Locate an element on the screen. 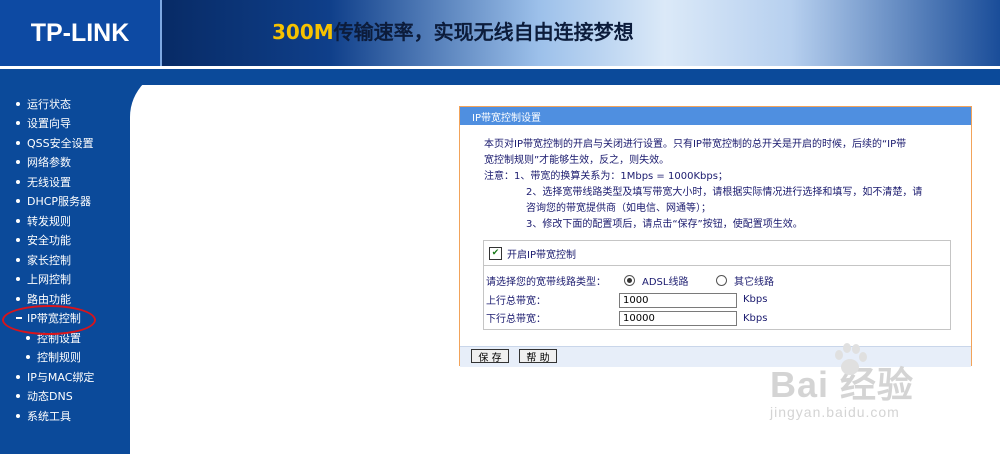 The height and width of the screenshot is (454, 1000). banner-slogan-text: 传输速率，实现无线自由连接梦想 is located at coordinates (483, 32).